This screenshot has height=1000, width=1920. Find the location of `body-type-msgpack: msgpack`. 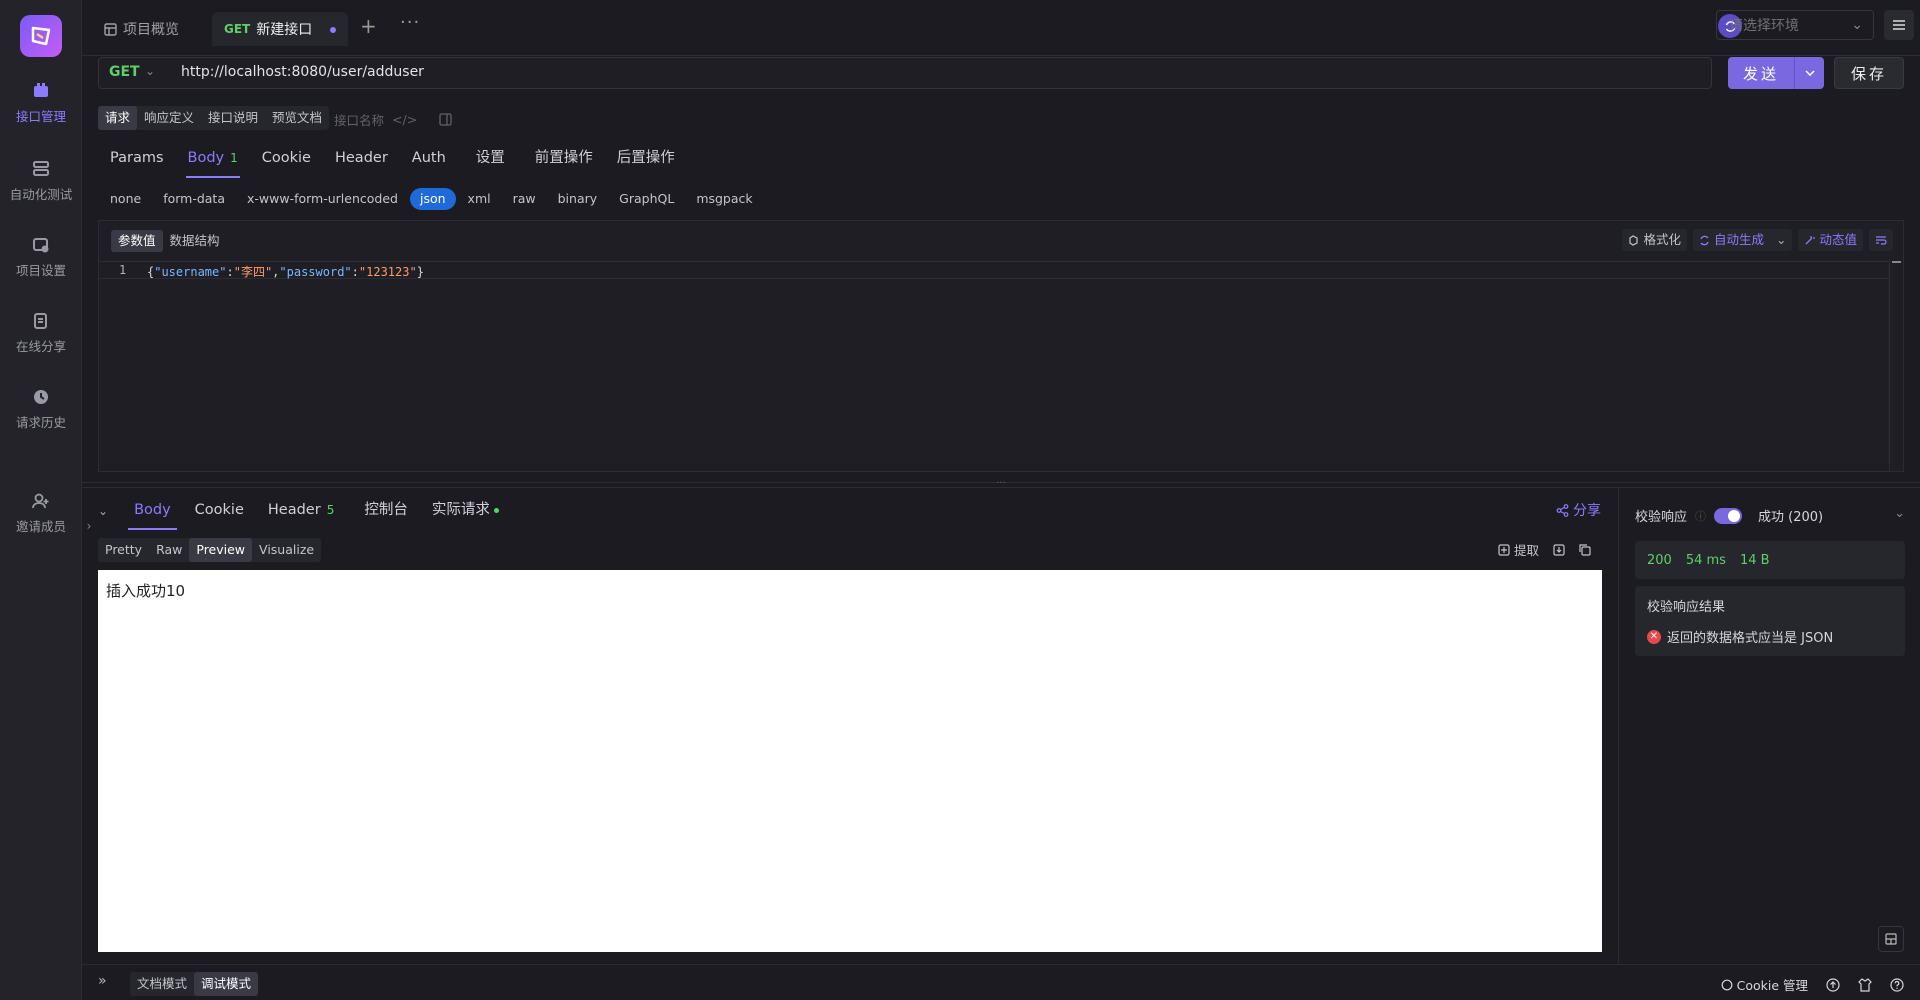

body-type-msgpack: msgpack is located at coordinates (724, 199).